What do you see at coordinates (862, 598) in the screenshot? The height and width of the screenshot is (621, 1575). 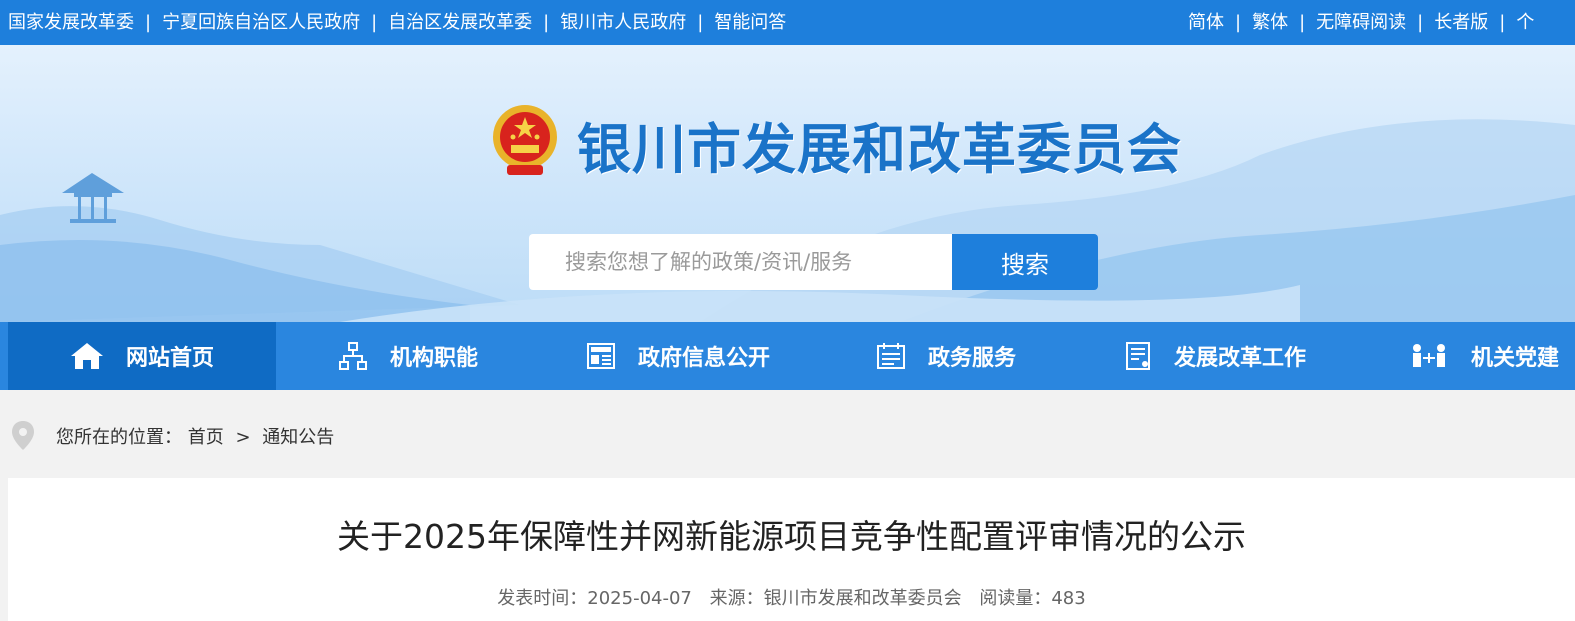 I see `source-value: 银川市发展和改革委员会` at bounding box center [862, 598].